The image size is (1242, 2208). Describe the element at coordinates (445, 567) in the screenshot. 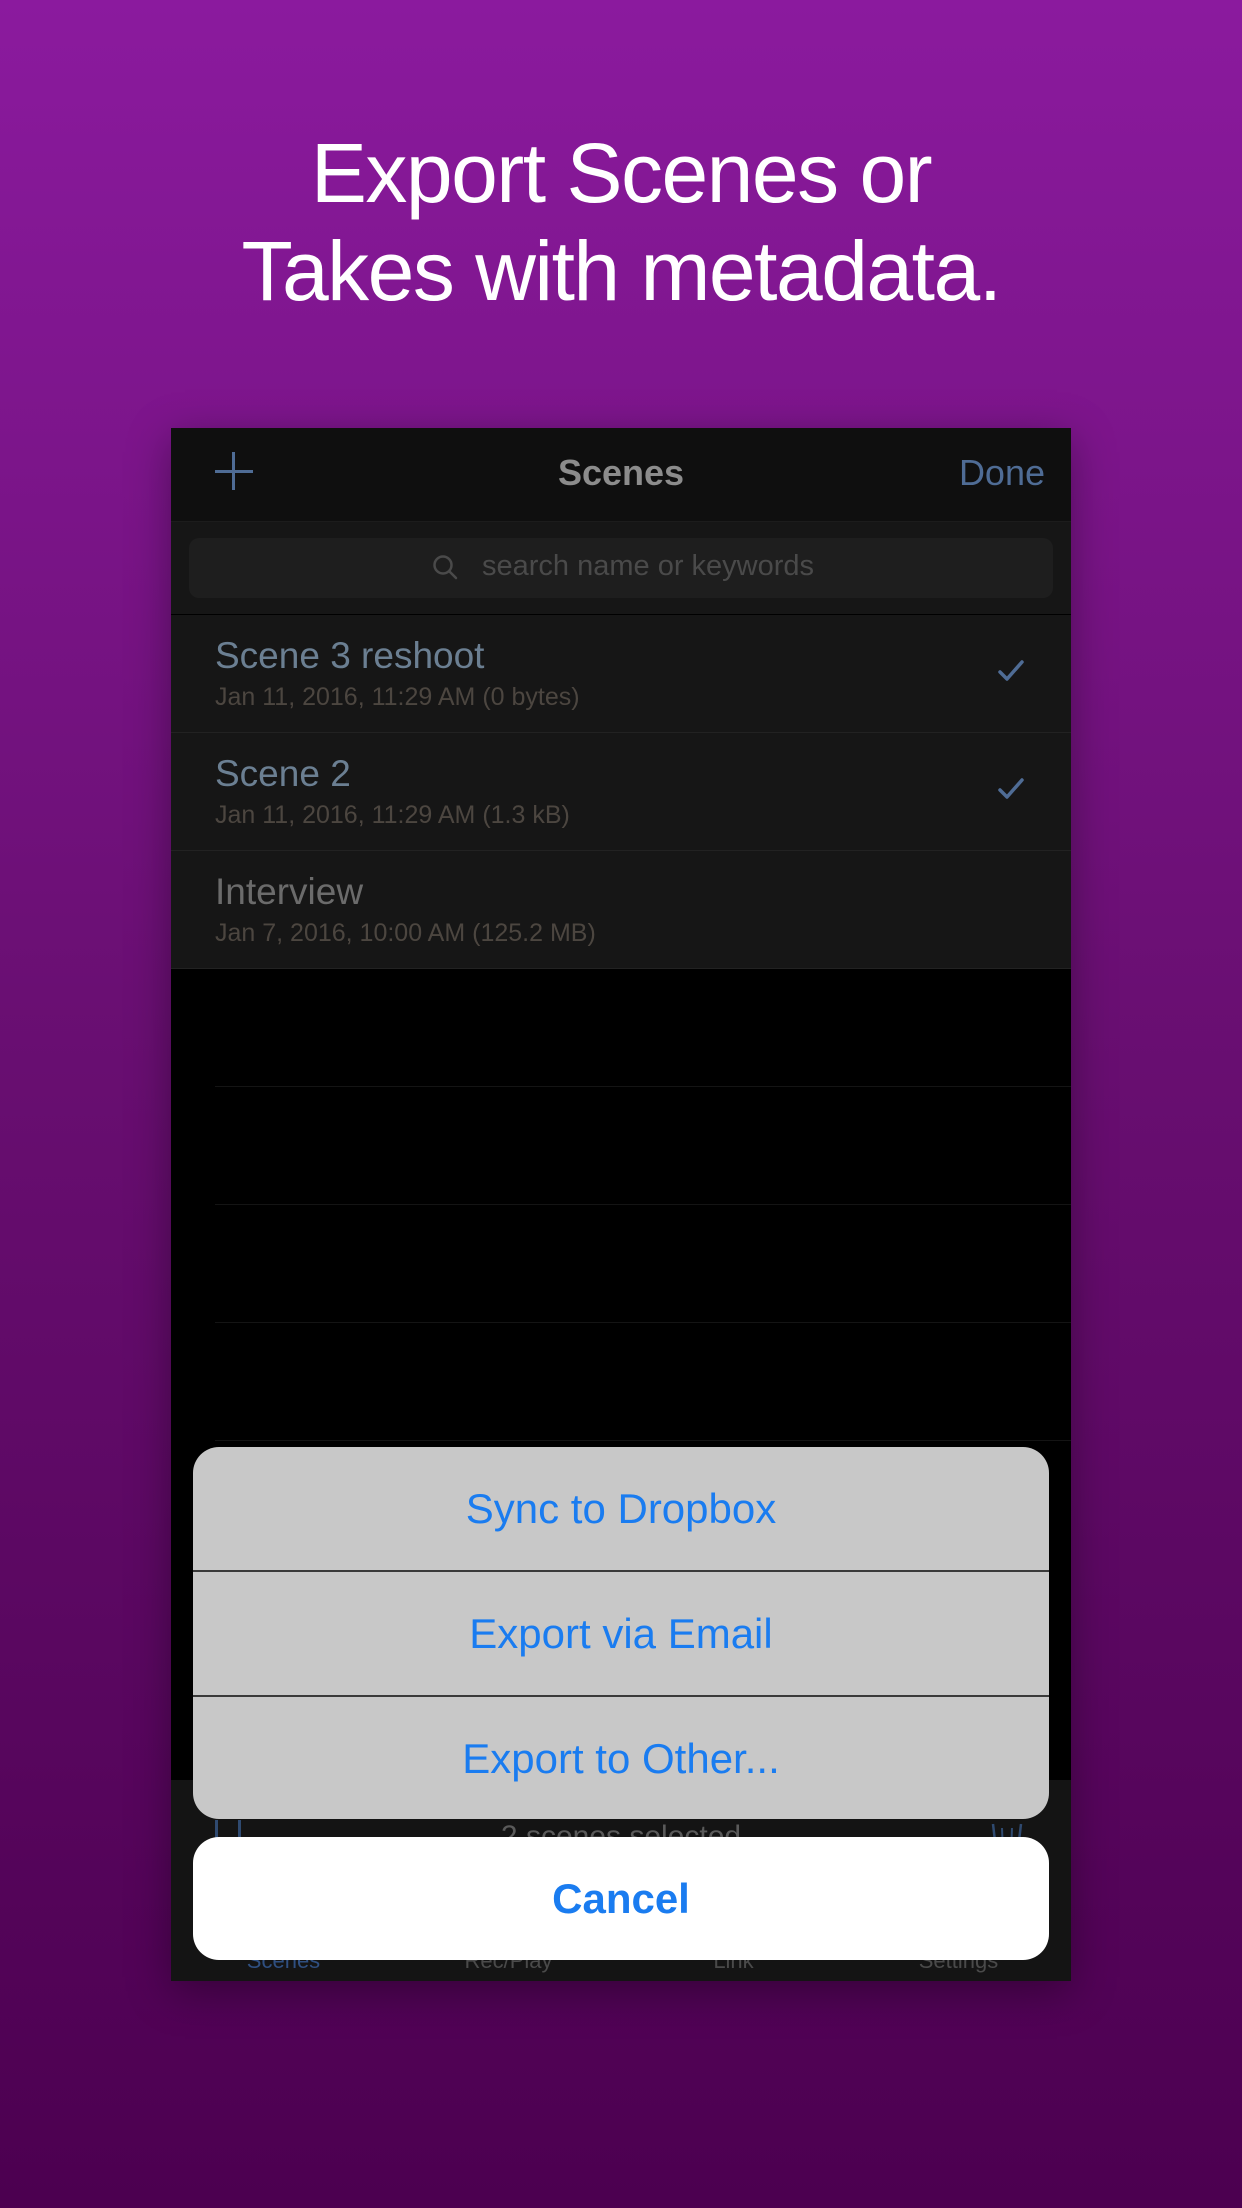

I see `search-icon` at that location.